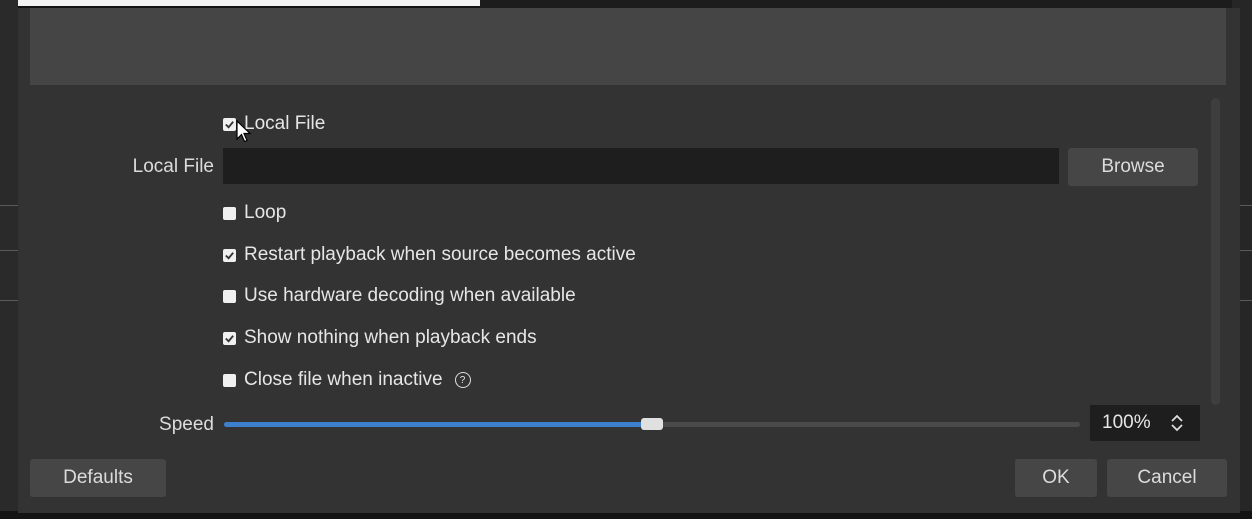  Describe the element at coordinates (265, 212) in the screenshot. I see `loop-label: Loop` at that location.